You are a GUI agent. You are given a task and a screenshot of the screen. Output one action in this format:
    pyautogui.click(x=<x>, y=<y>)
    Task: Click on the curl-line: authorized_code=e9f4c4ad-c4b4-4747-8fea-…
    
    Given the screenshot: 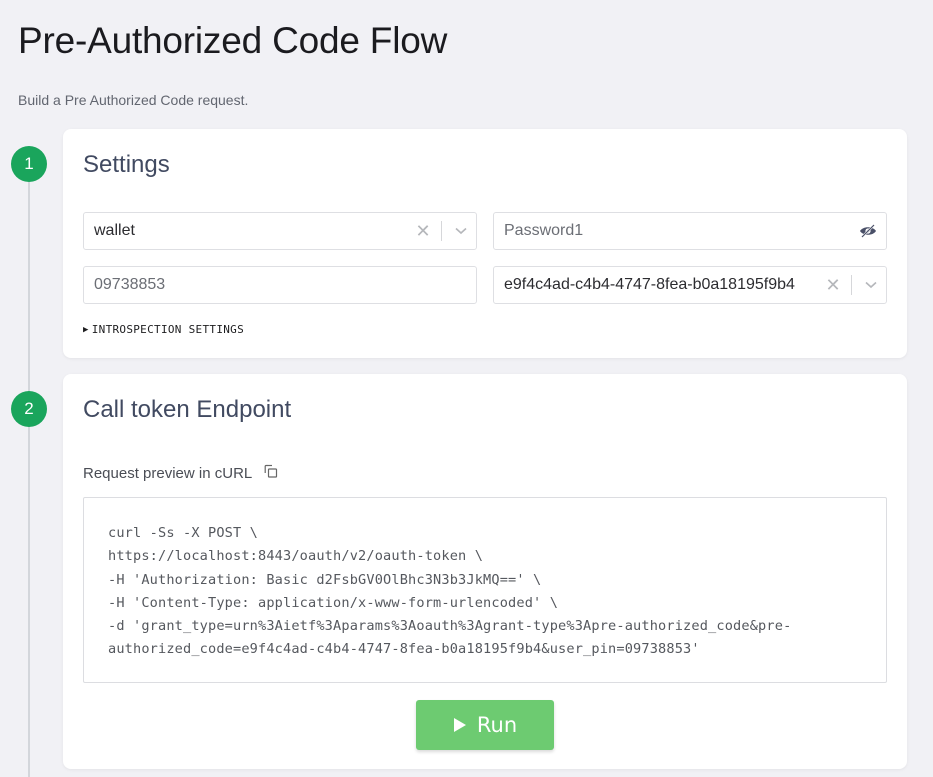 What is the action you would take?
    pyautogui.click(x=404, y=649)
    